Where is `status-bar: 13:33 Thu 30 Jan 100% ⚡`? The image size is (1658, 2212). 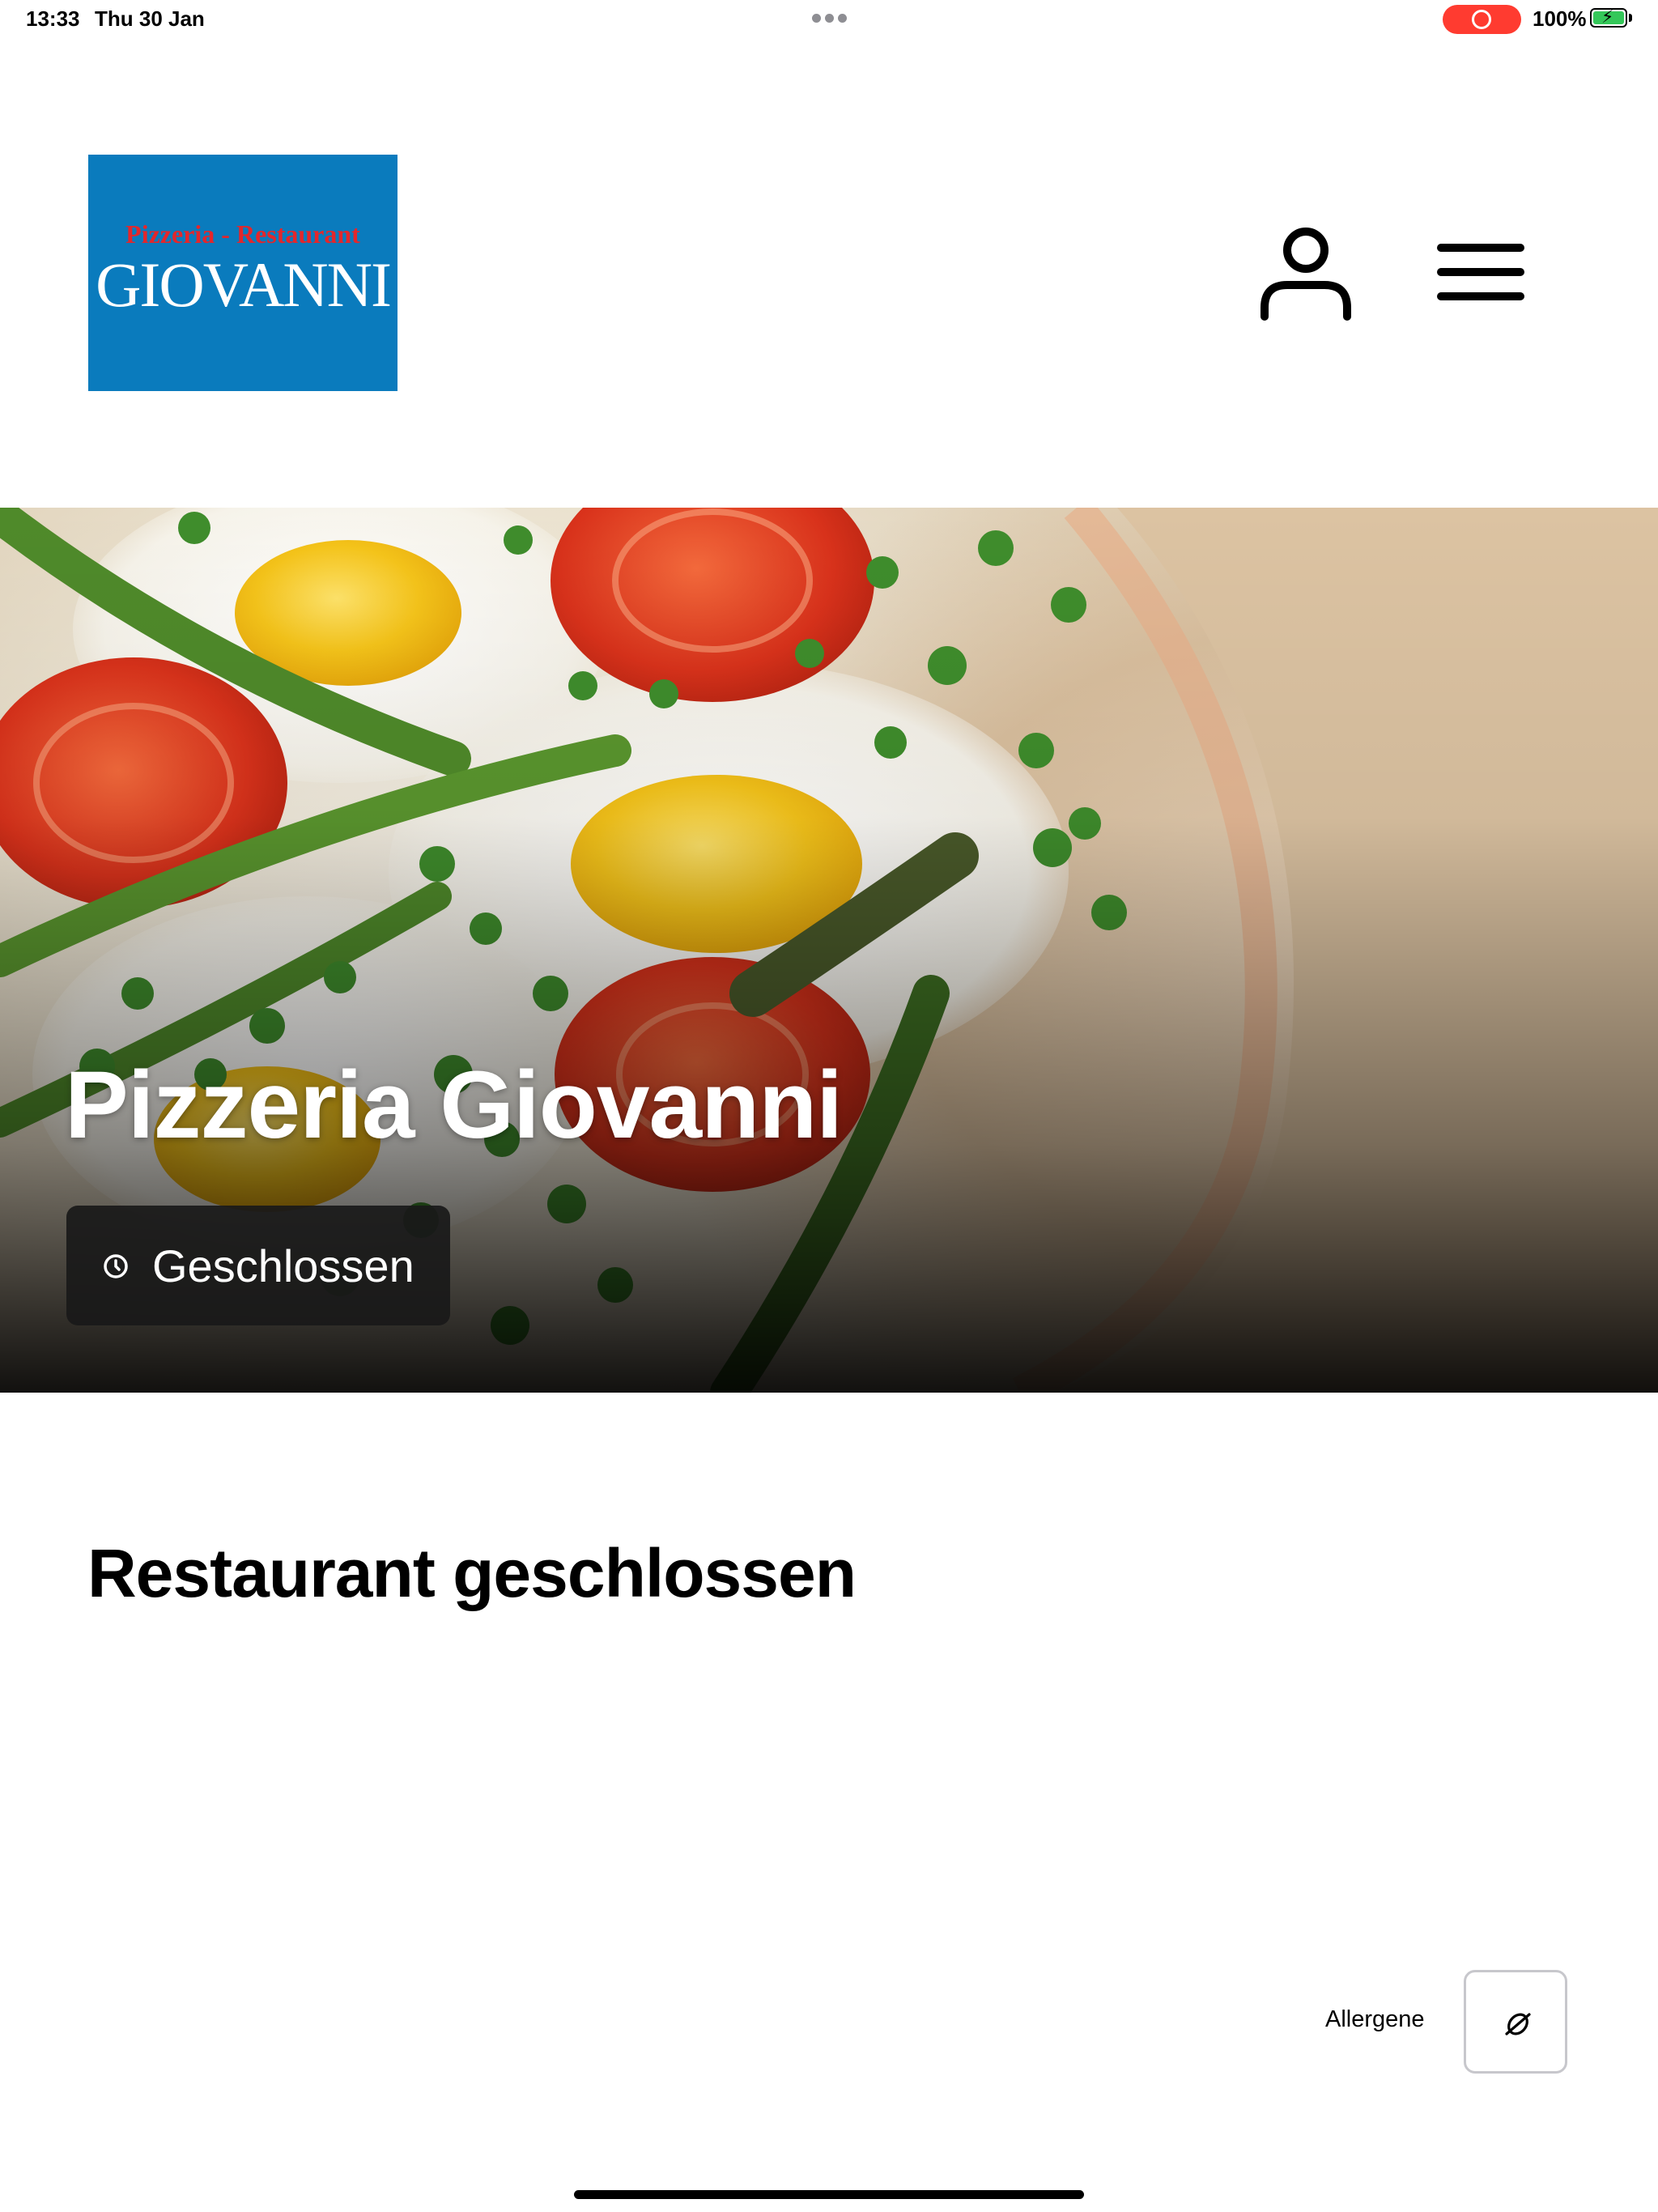
status-bar: 13:33 Thu 30 Jan 100% ⚡ is located at coordinates (829, 19).